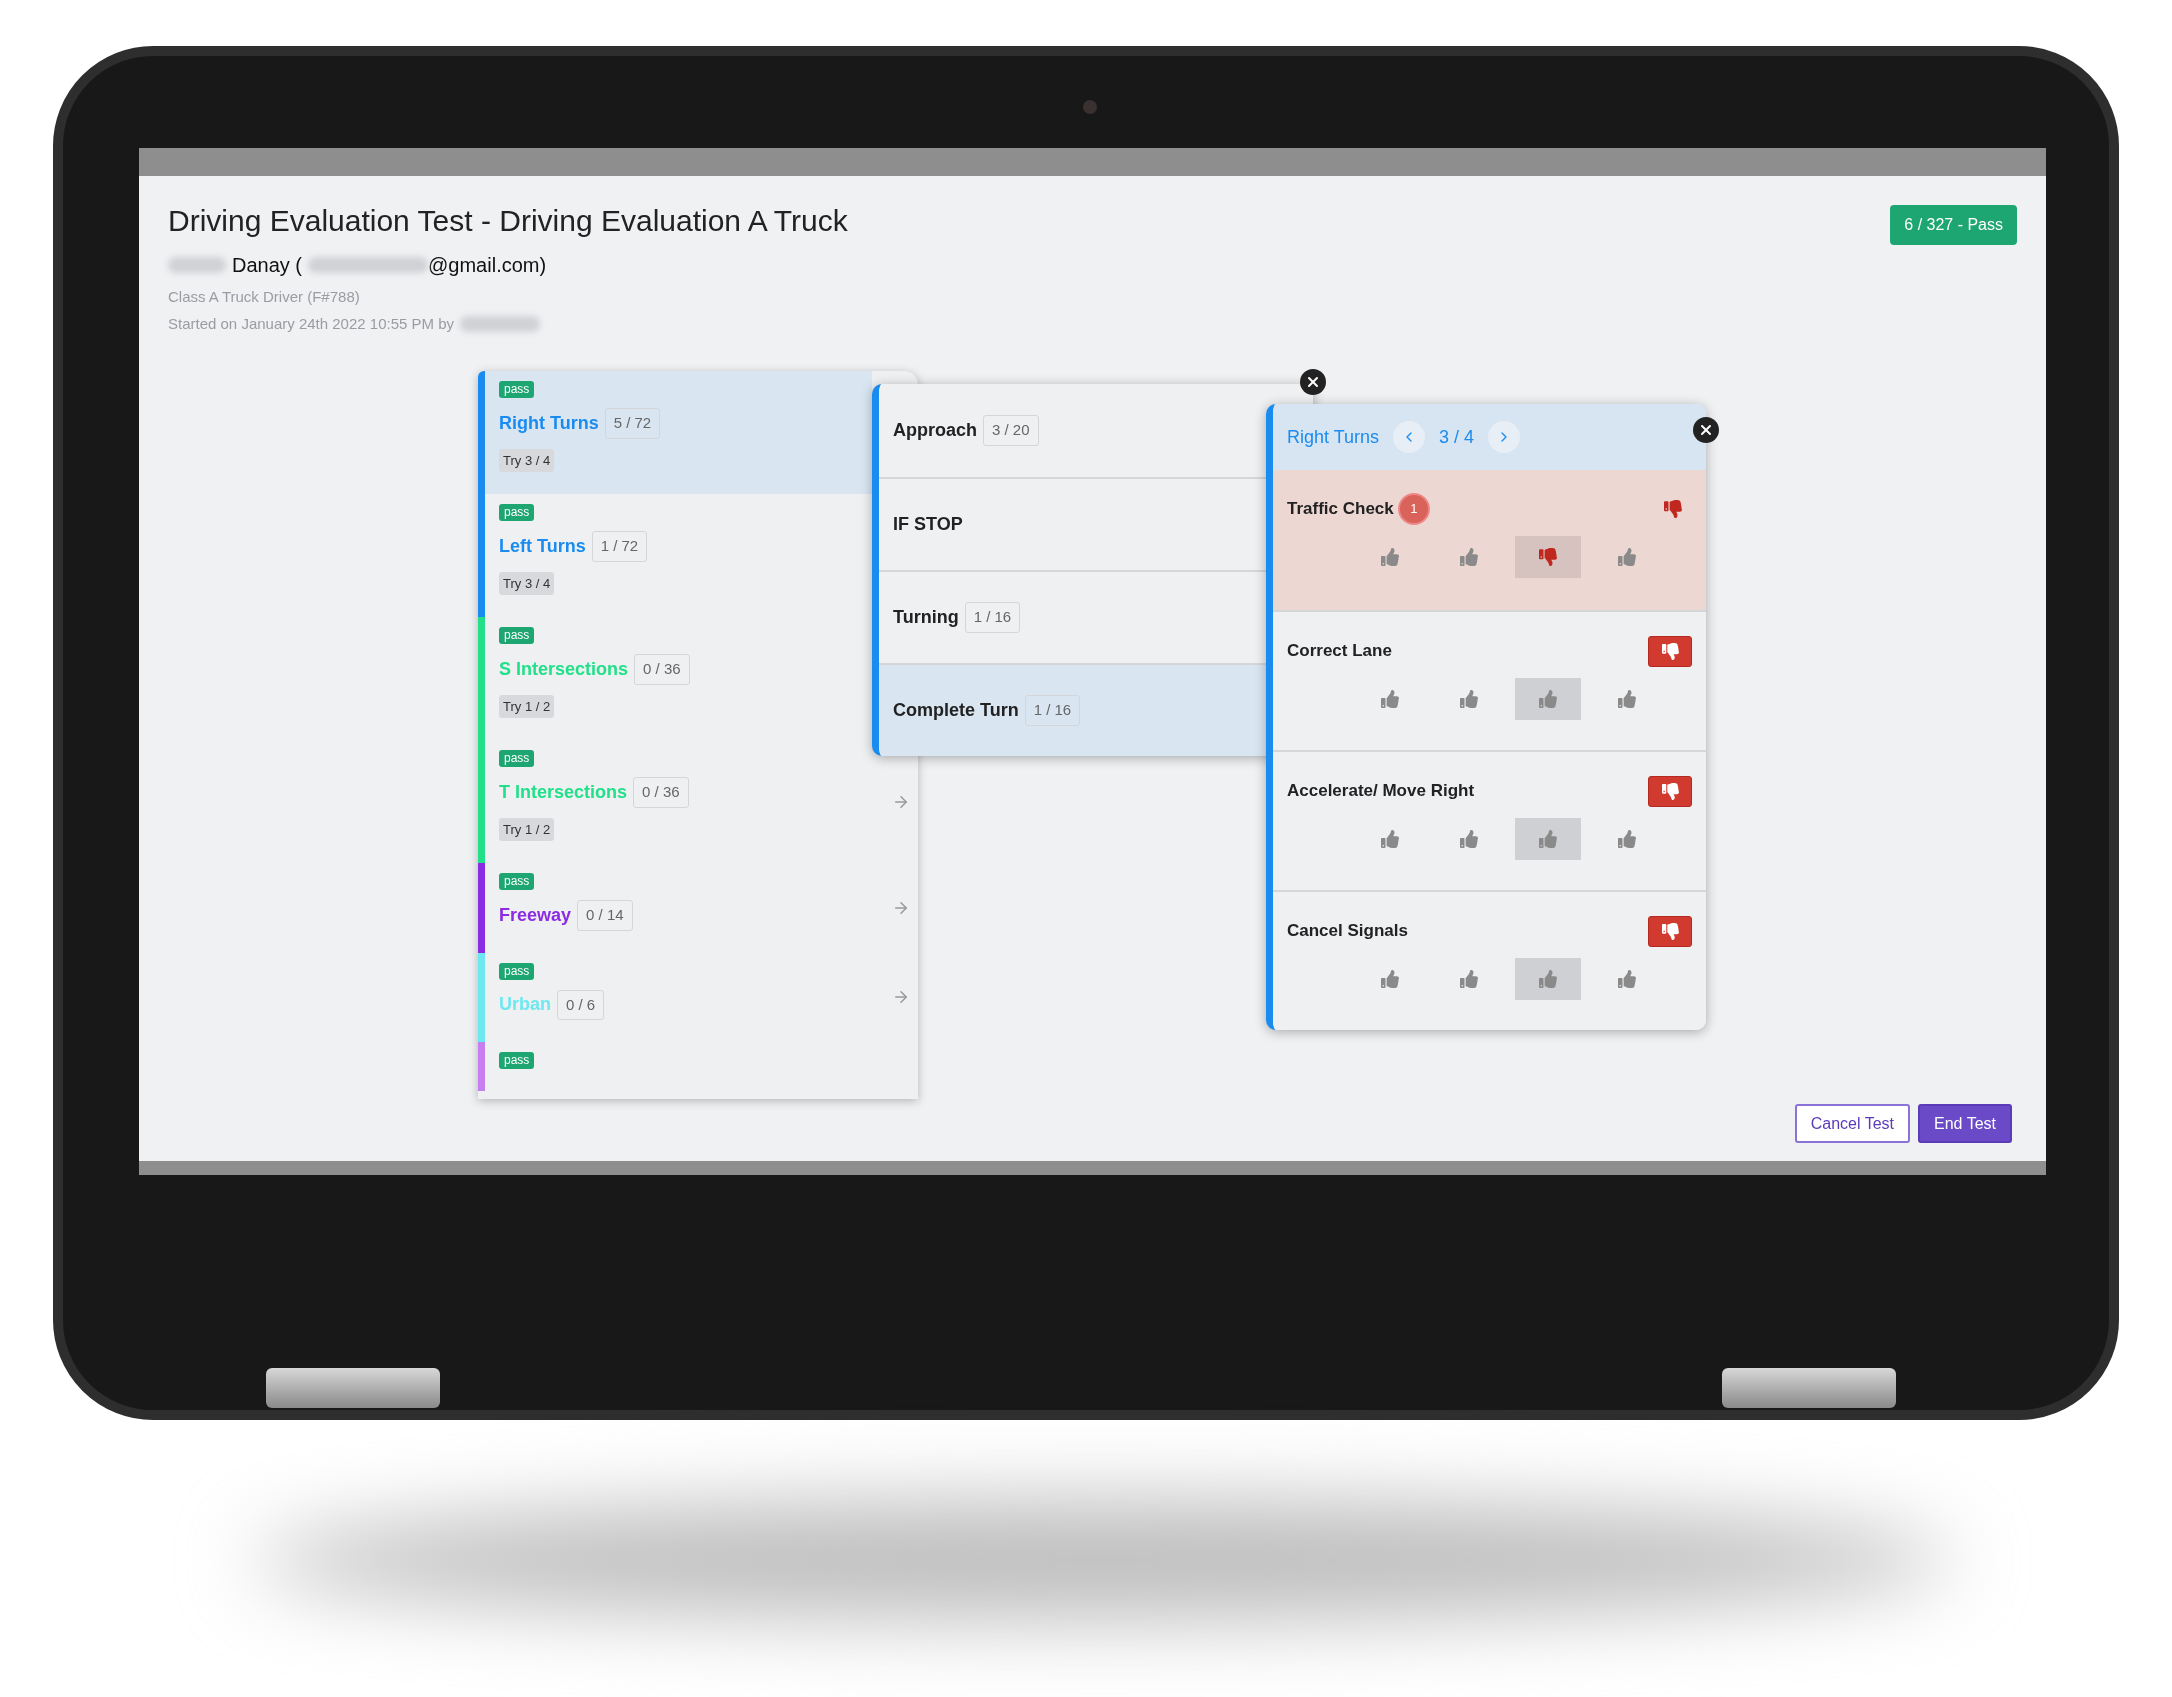 Image resolution: width=2172 pixels, height=1697 pixels. I want to click on category-name: Urban, so click(525, 1005).